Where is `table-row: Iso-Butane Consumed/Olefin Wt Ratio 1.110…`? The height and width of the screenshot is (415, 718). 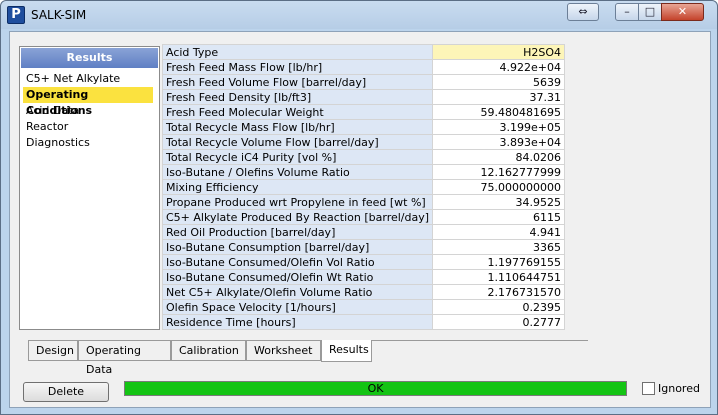 table-row: Iso-Butane Consumed/Olefin Wt Ratio 1.110… is located at coordinates (363, 277).